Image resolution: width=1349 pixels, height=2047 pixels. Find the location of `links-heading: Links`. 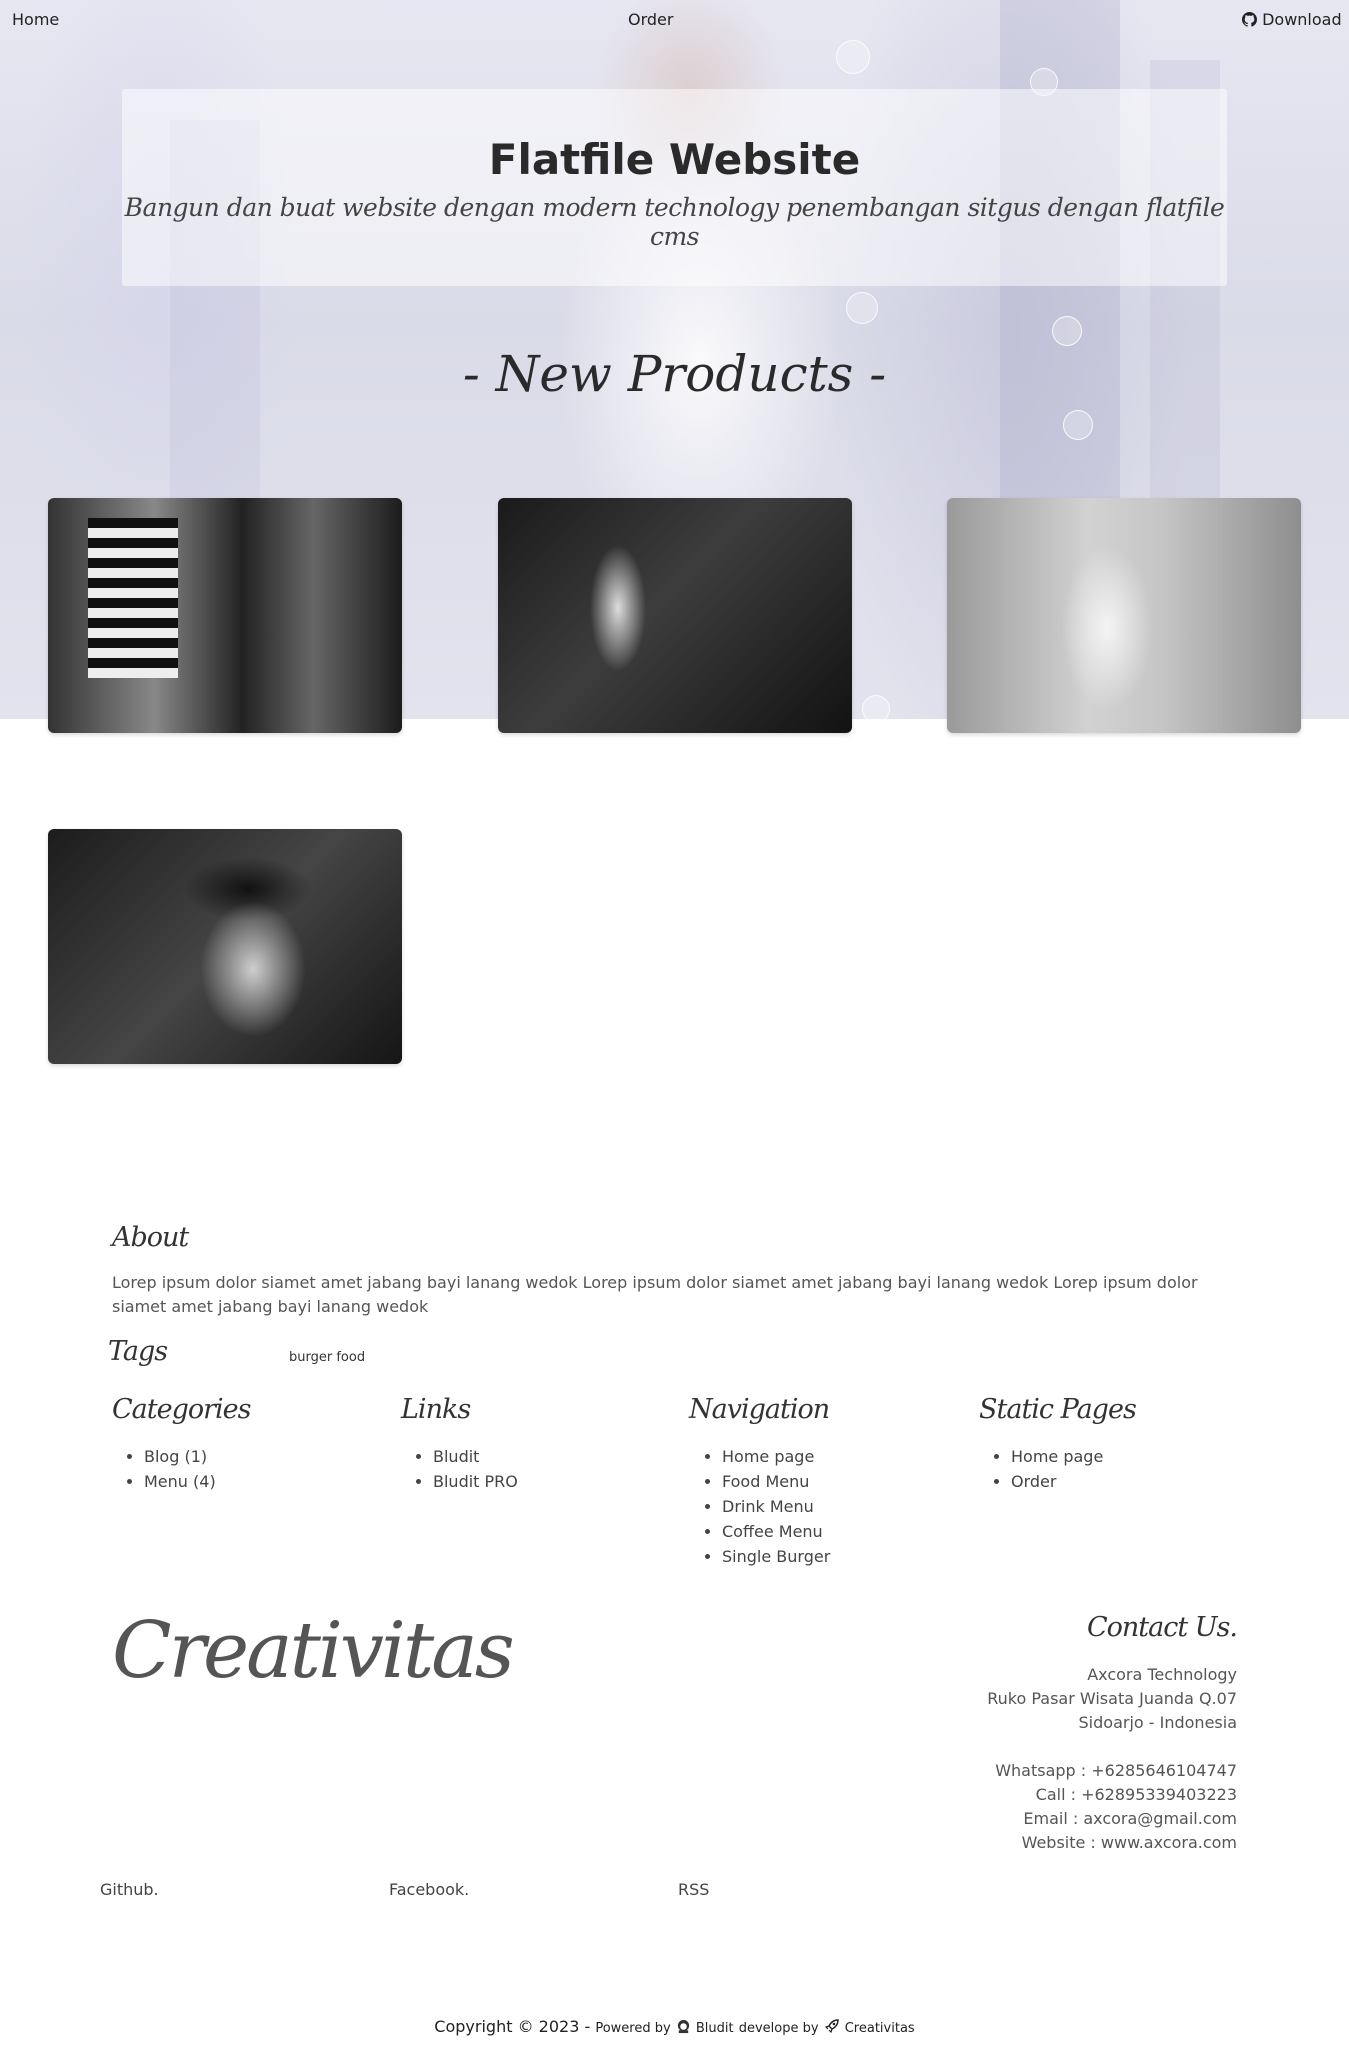

links-heading: Links is located at coordinates (436, 1409).